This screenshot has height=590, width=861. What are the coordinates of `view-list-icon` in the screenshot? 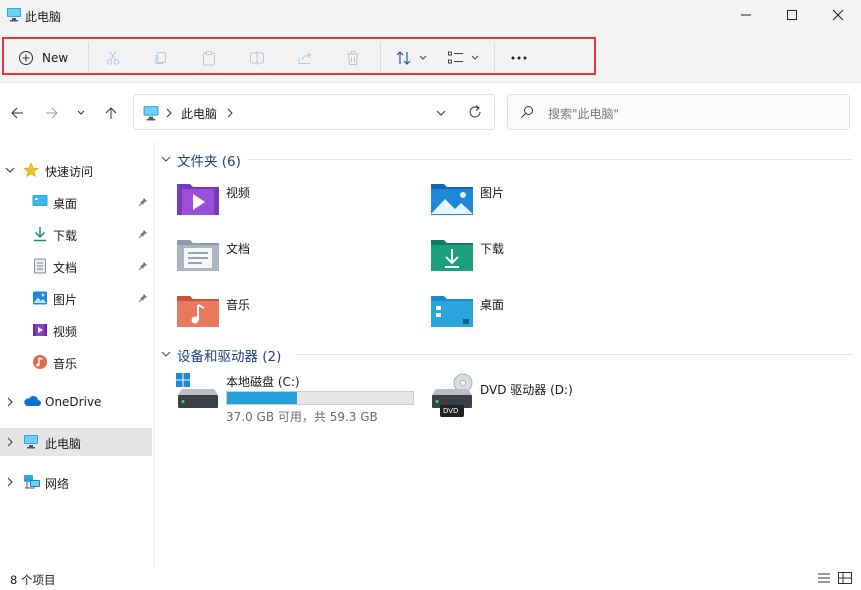 It's located at (455, 57).